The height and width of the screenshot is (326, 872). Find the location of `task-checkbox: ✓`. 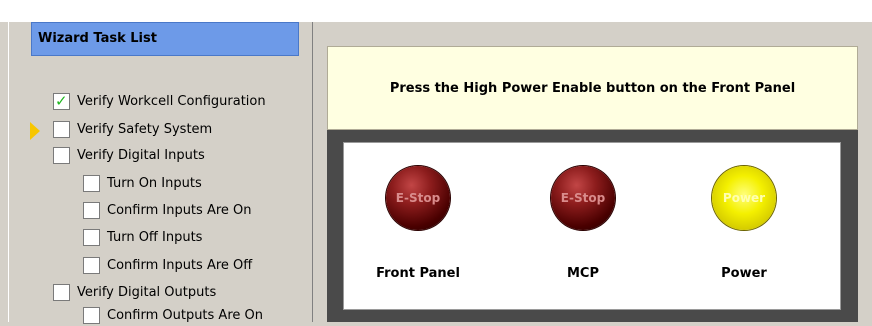

task-checkbox: ✓ is located at coordinates (61, 101).